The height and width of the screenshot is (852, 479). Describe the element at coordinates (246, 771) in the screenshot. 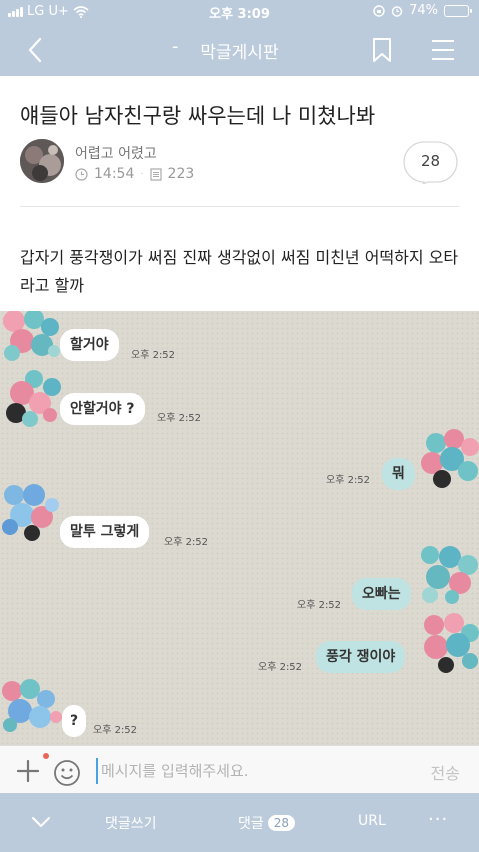

I see `message-input` at that location.